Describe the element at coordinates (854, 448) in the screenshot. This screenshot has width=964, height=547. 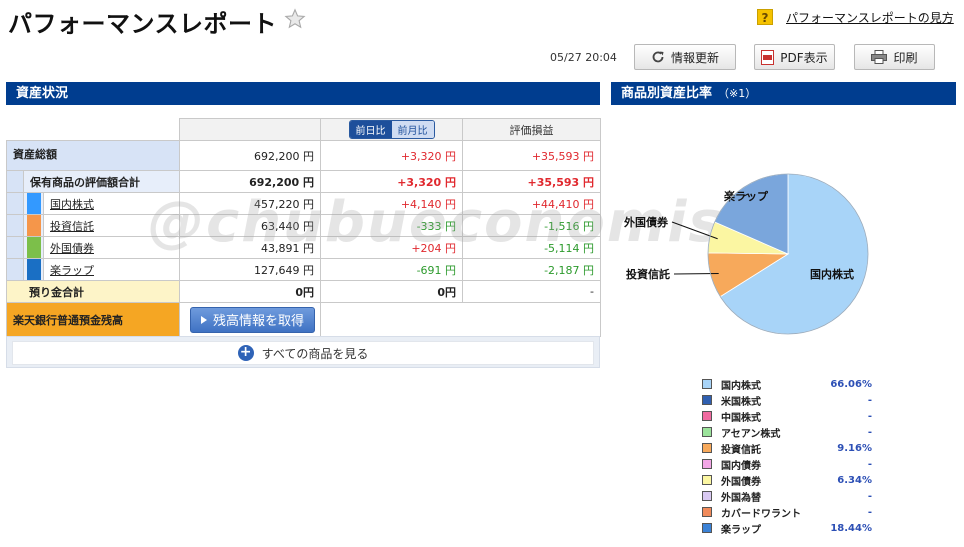
I see `legend-value: 9.16%` at that location.